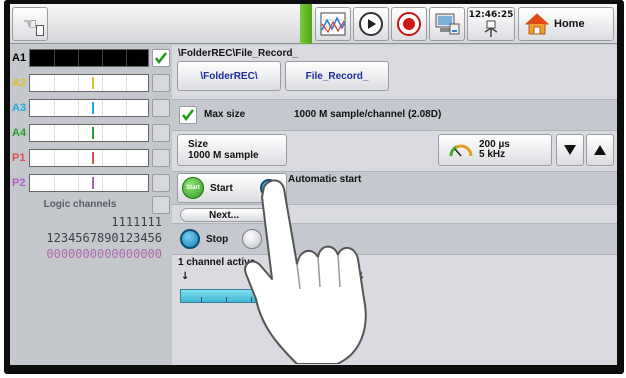  I want to click on record-path: \FolderREC\File_Record_, so click(238, 53).